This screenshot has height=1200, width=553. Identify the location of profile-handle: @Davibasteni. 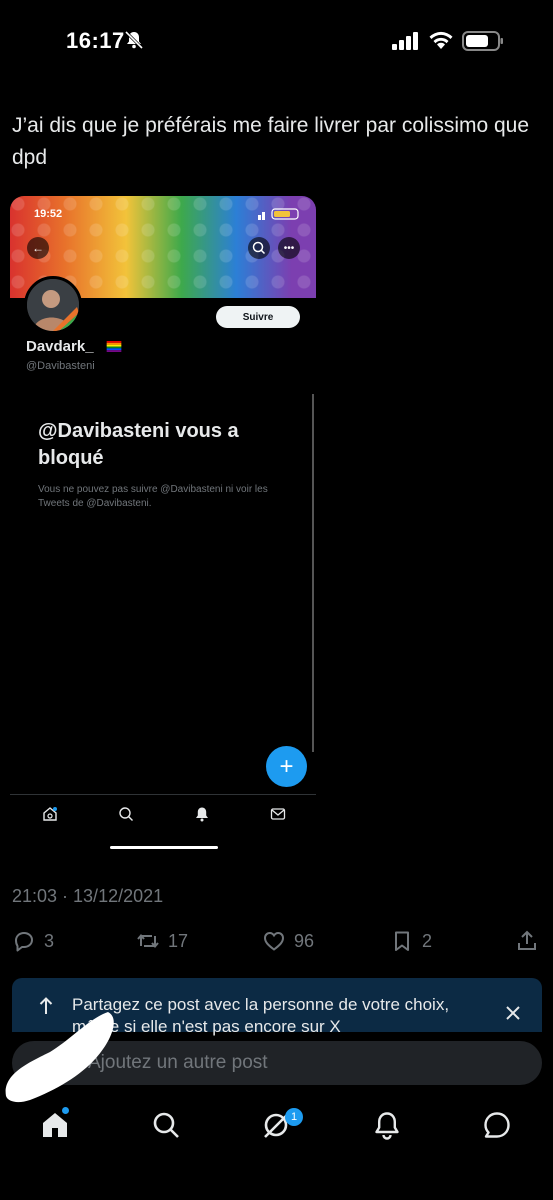
(60, 366).